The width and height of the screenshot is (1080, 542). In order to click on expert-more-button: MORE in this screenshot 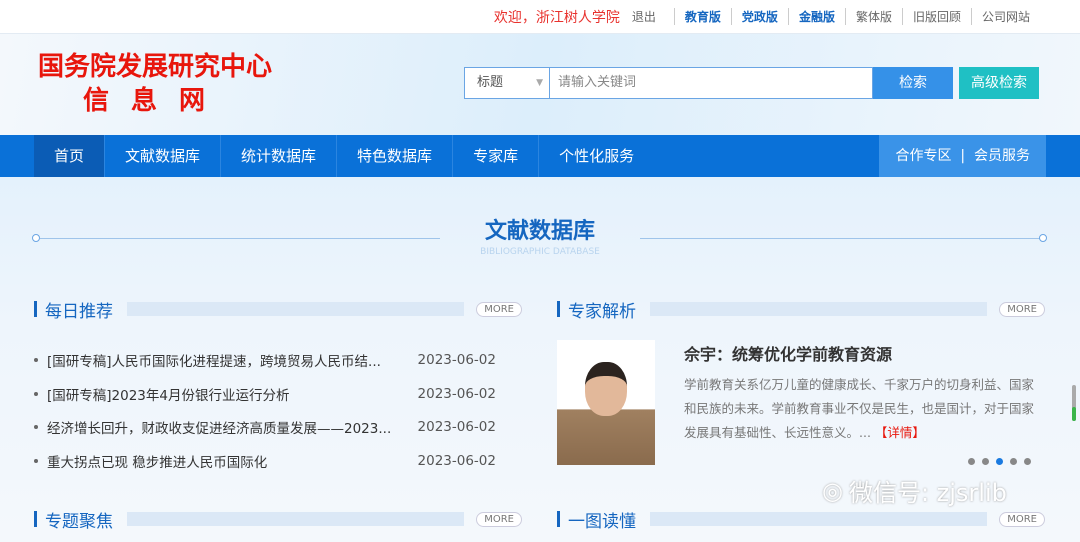, I will do `click(1022, 309)`.